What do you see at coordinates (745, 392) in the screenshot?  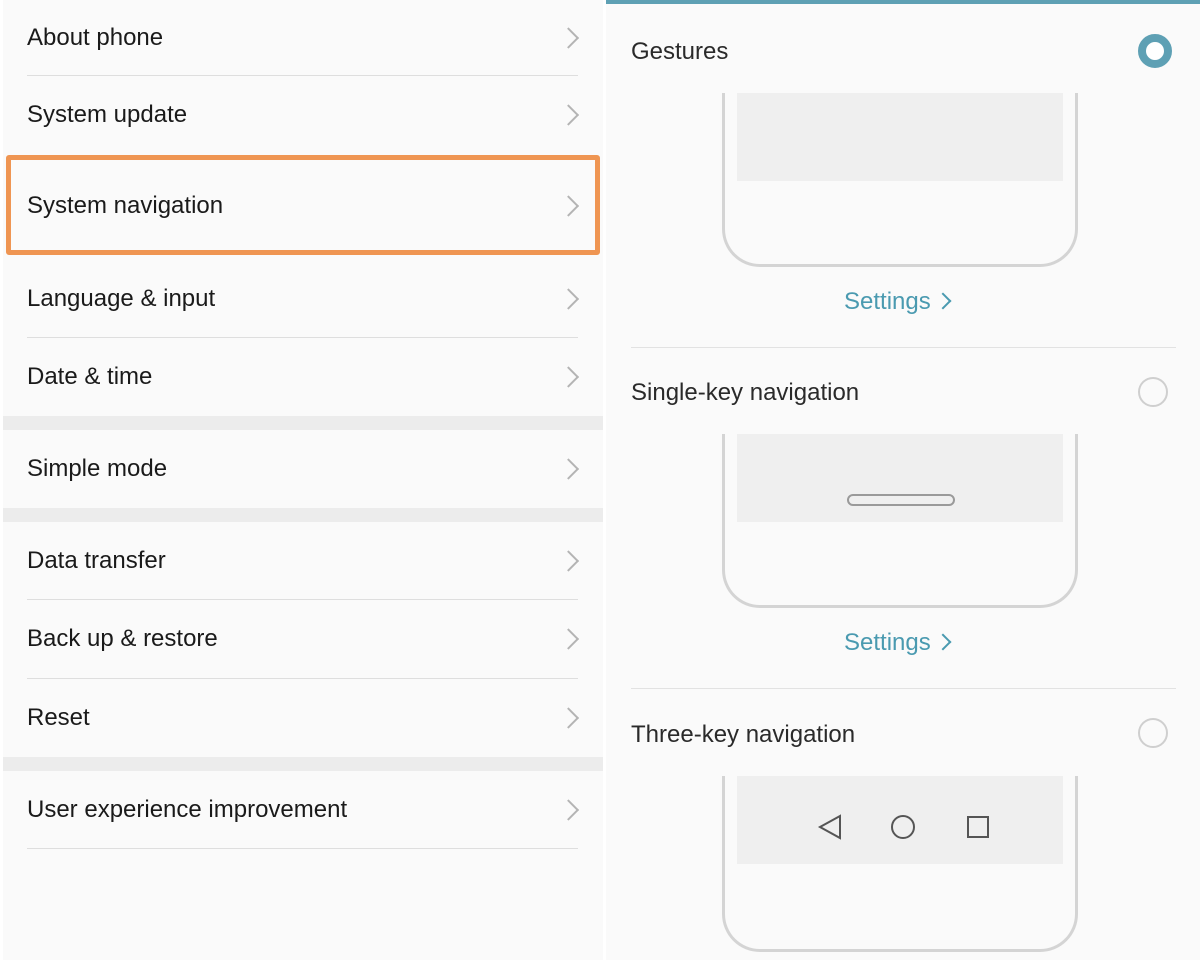 I see `option-label-single-key: Single-key navigation` at bounding box center [745, 392].